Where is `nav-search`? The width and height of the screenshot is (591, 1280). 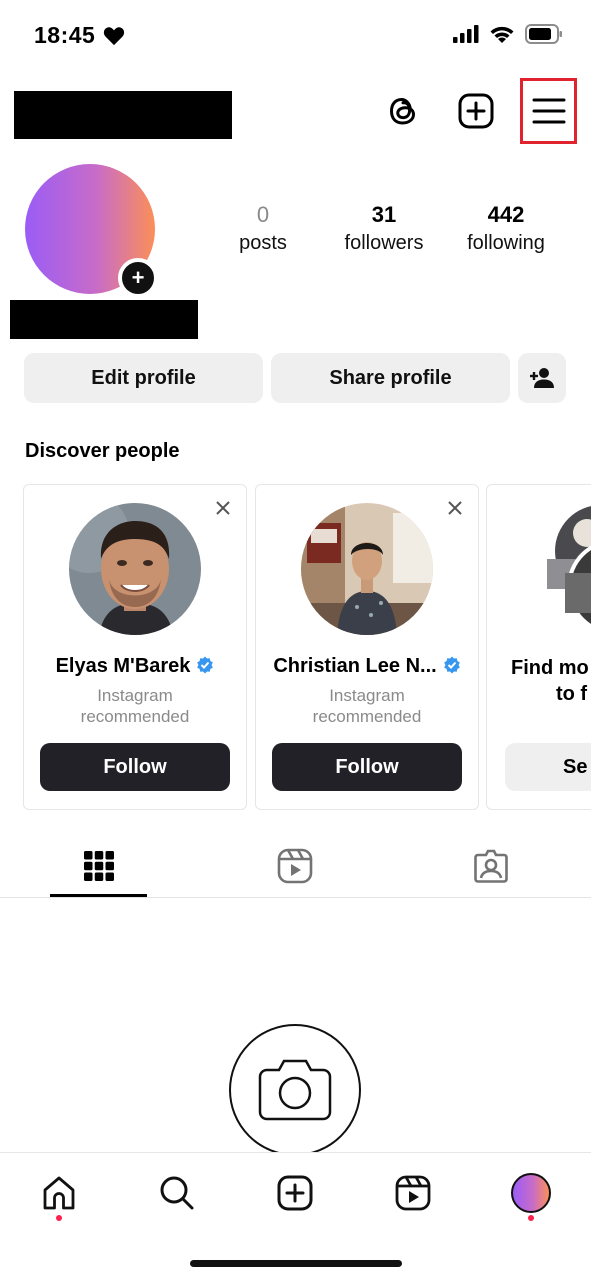
nav-search is located at coordinates (177, 1193).